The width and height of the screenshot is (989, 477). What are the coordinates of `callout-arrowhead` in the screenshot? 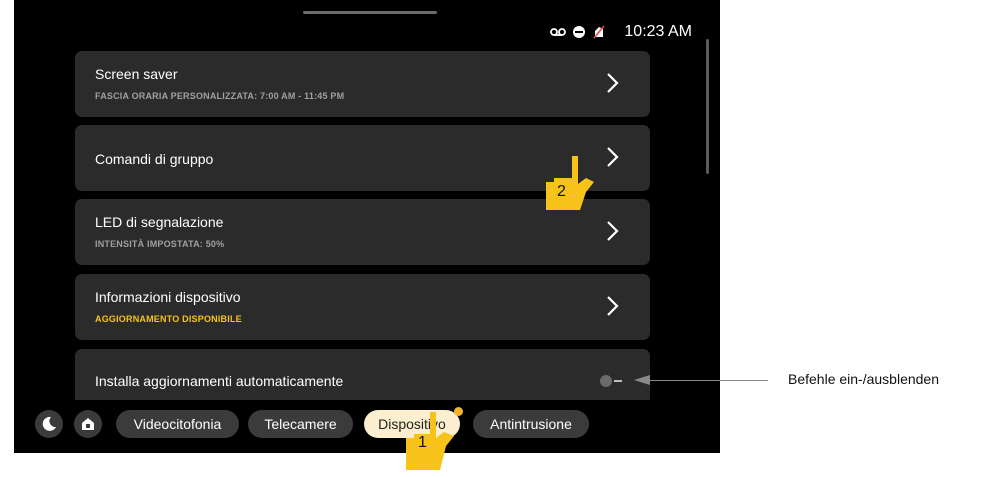 It's located at (642, 380).